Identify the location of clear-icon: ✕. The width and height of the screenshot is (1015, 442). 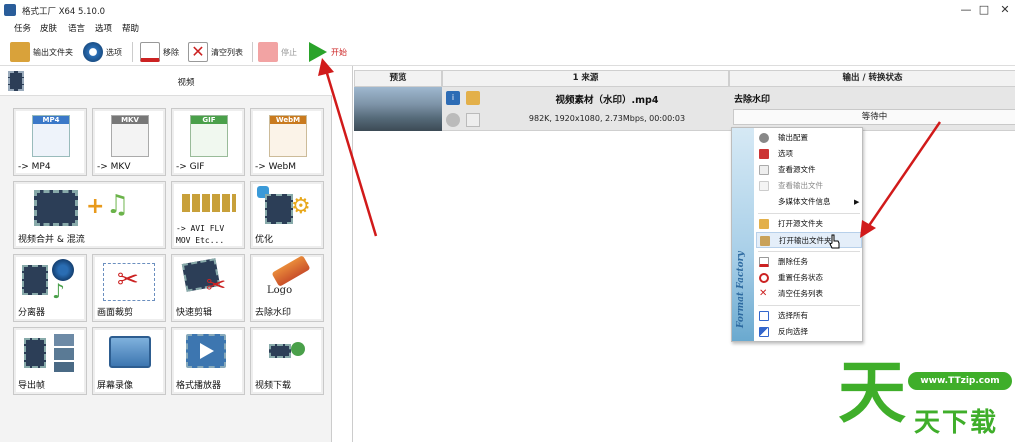
(763, 293).